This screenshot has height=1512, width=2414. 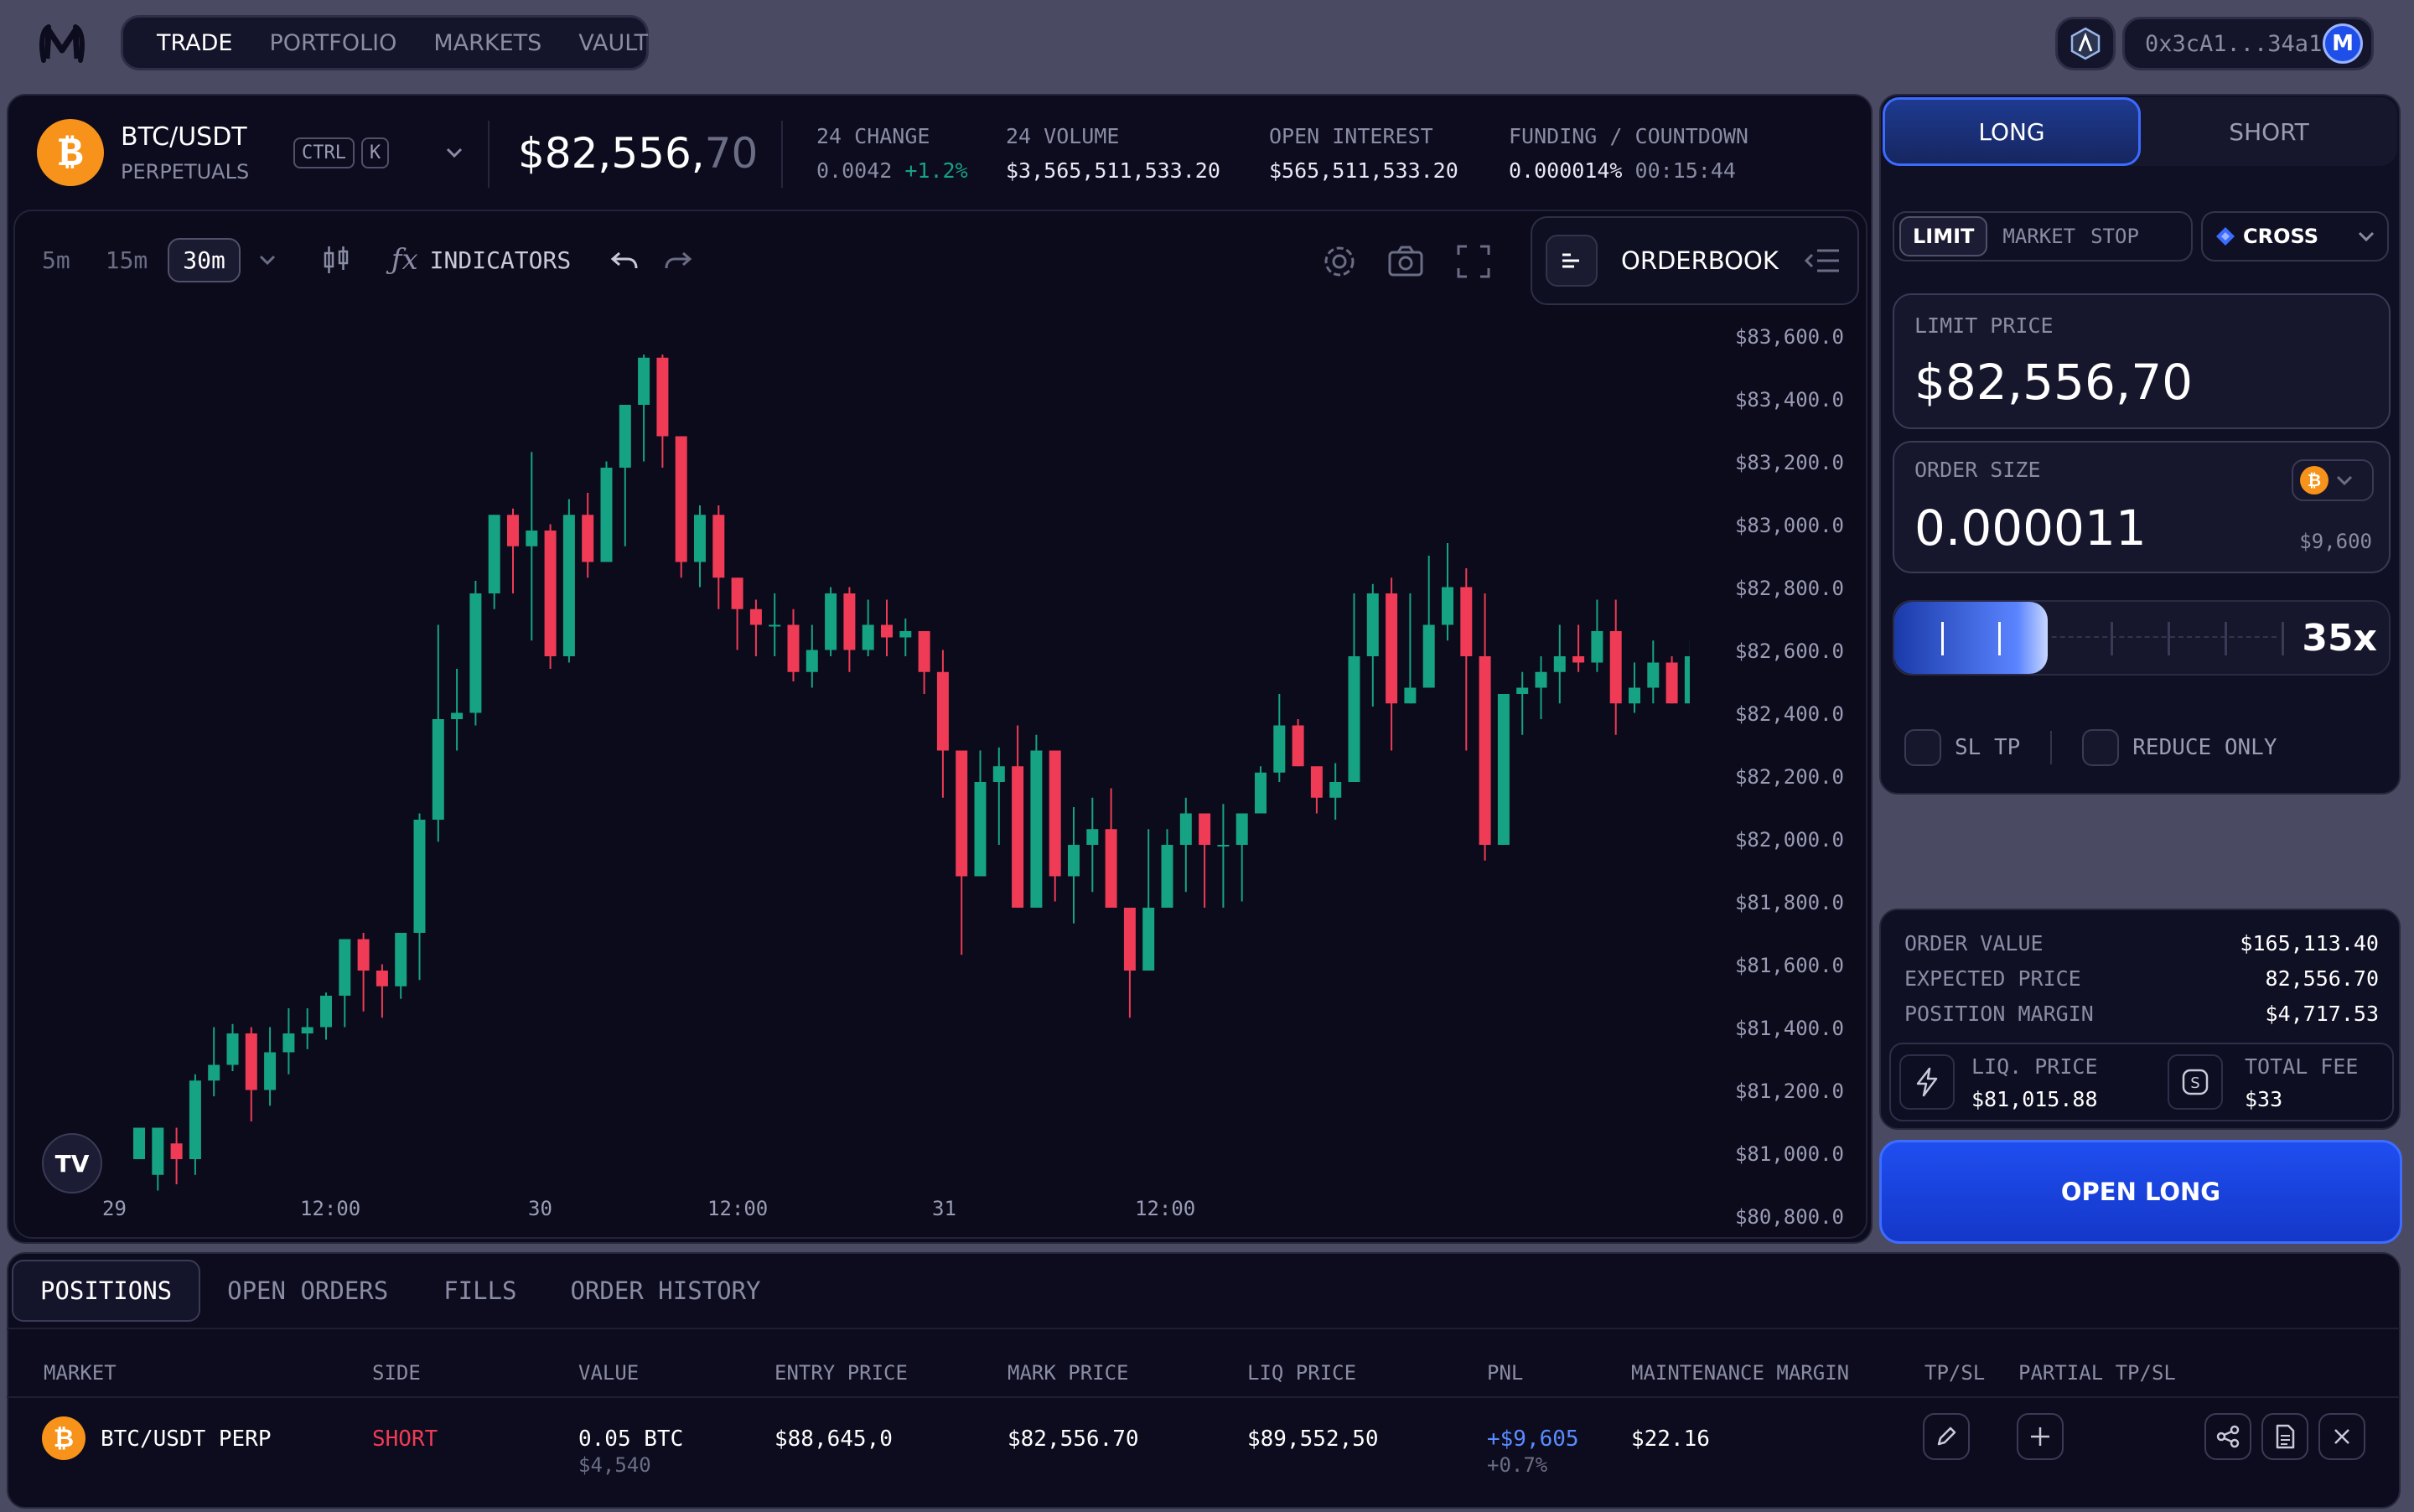 I want to click on order-type-limit: LIMIT, so click(x=1943, y=236).